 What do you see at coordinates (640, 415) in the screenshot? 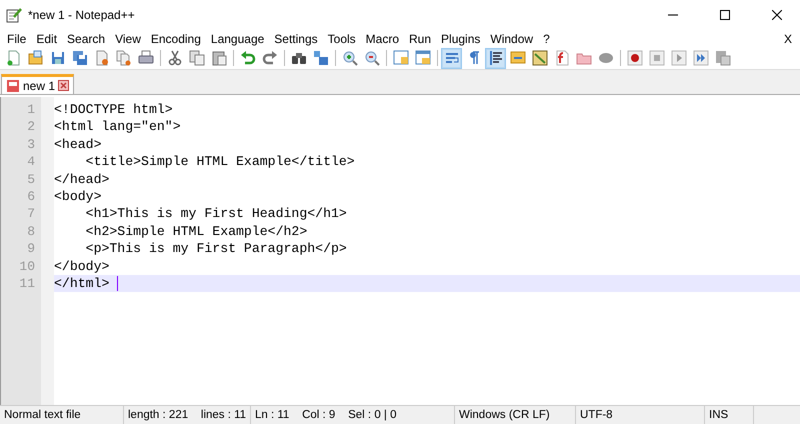
I see `status-field: UTF-8` at bounding box center [640, 415].